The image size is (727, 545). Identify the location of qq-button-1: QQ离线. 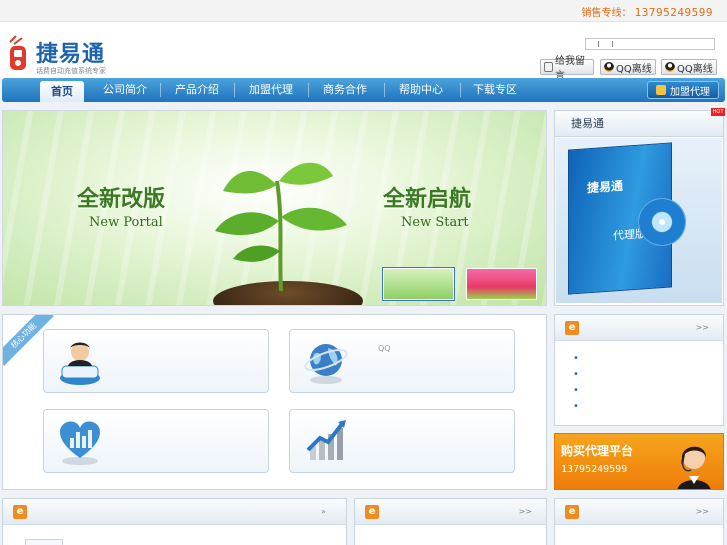
(628, 67).